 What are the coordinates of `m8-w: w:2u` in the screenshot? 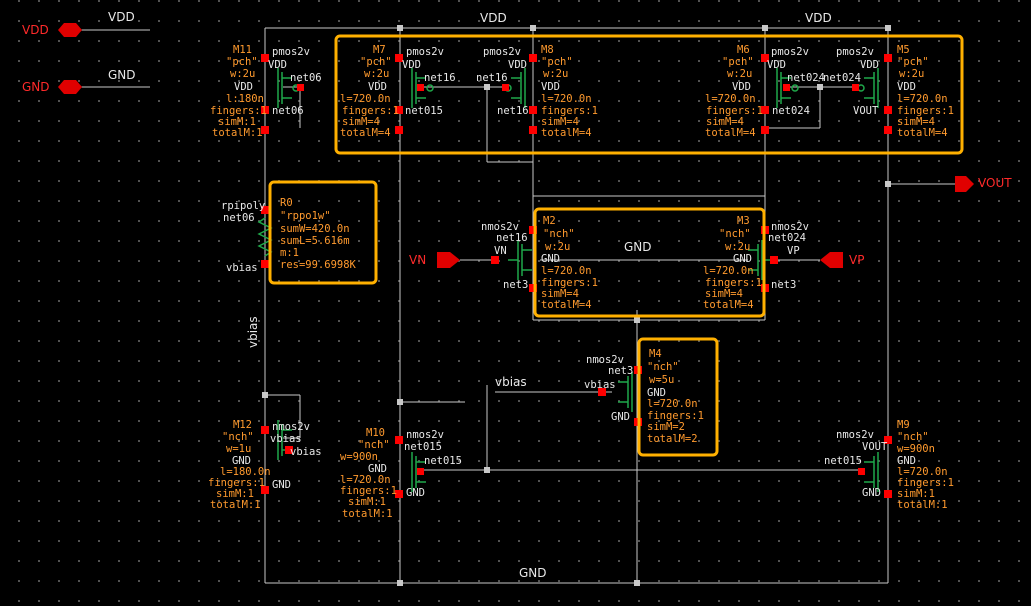 It's located at (556, 74).